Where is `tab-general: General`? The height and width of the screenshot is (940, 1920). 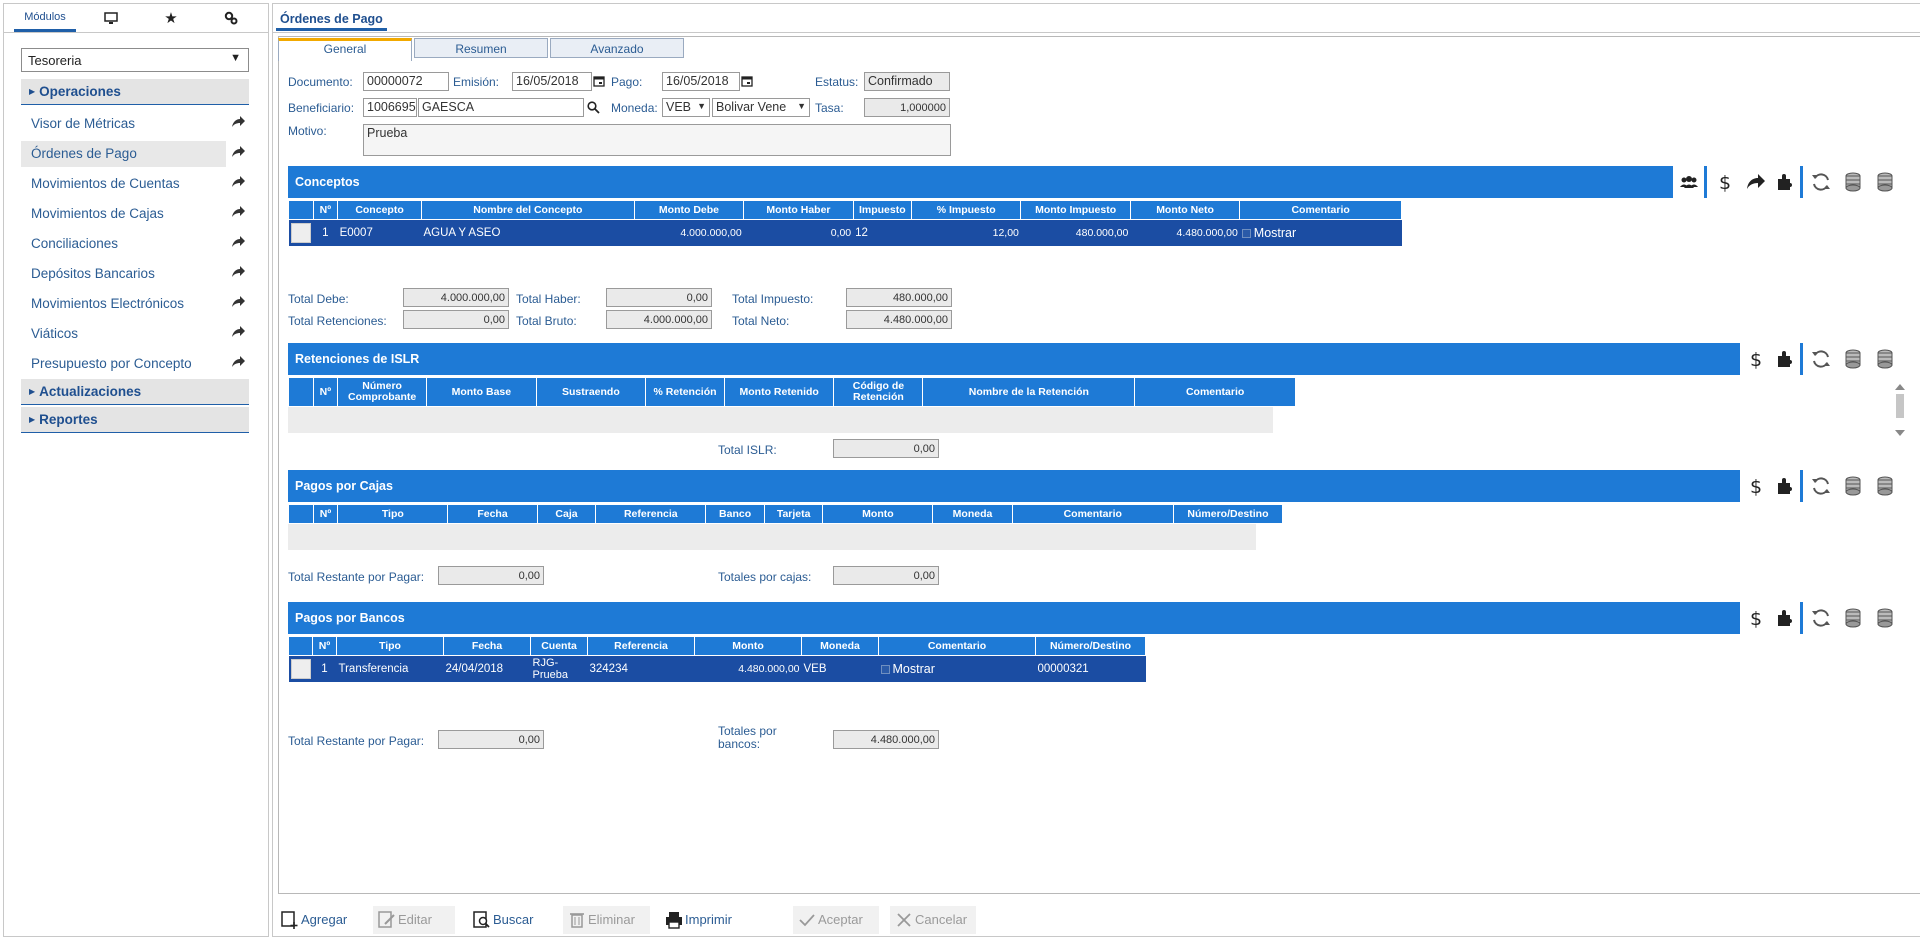
tab-general: General is located at coordinates (345, 49).